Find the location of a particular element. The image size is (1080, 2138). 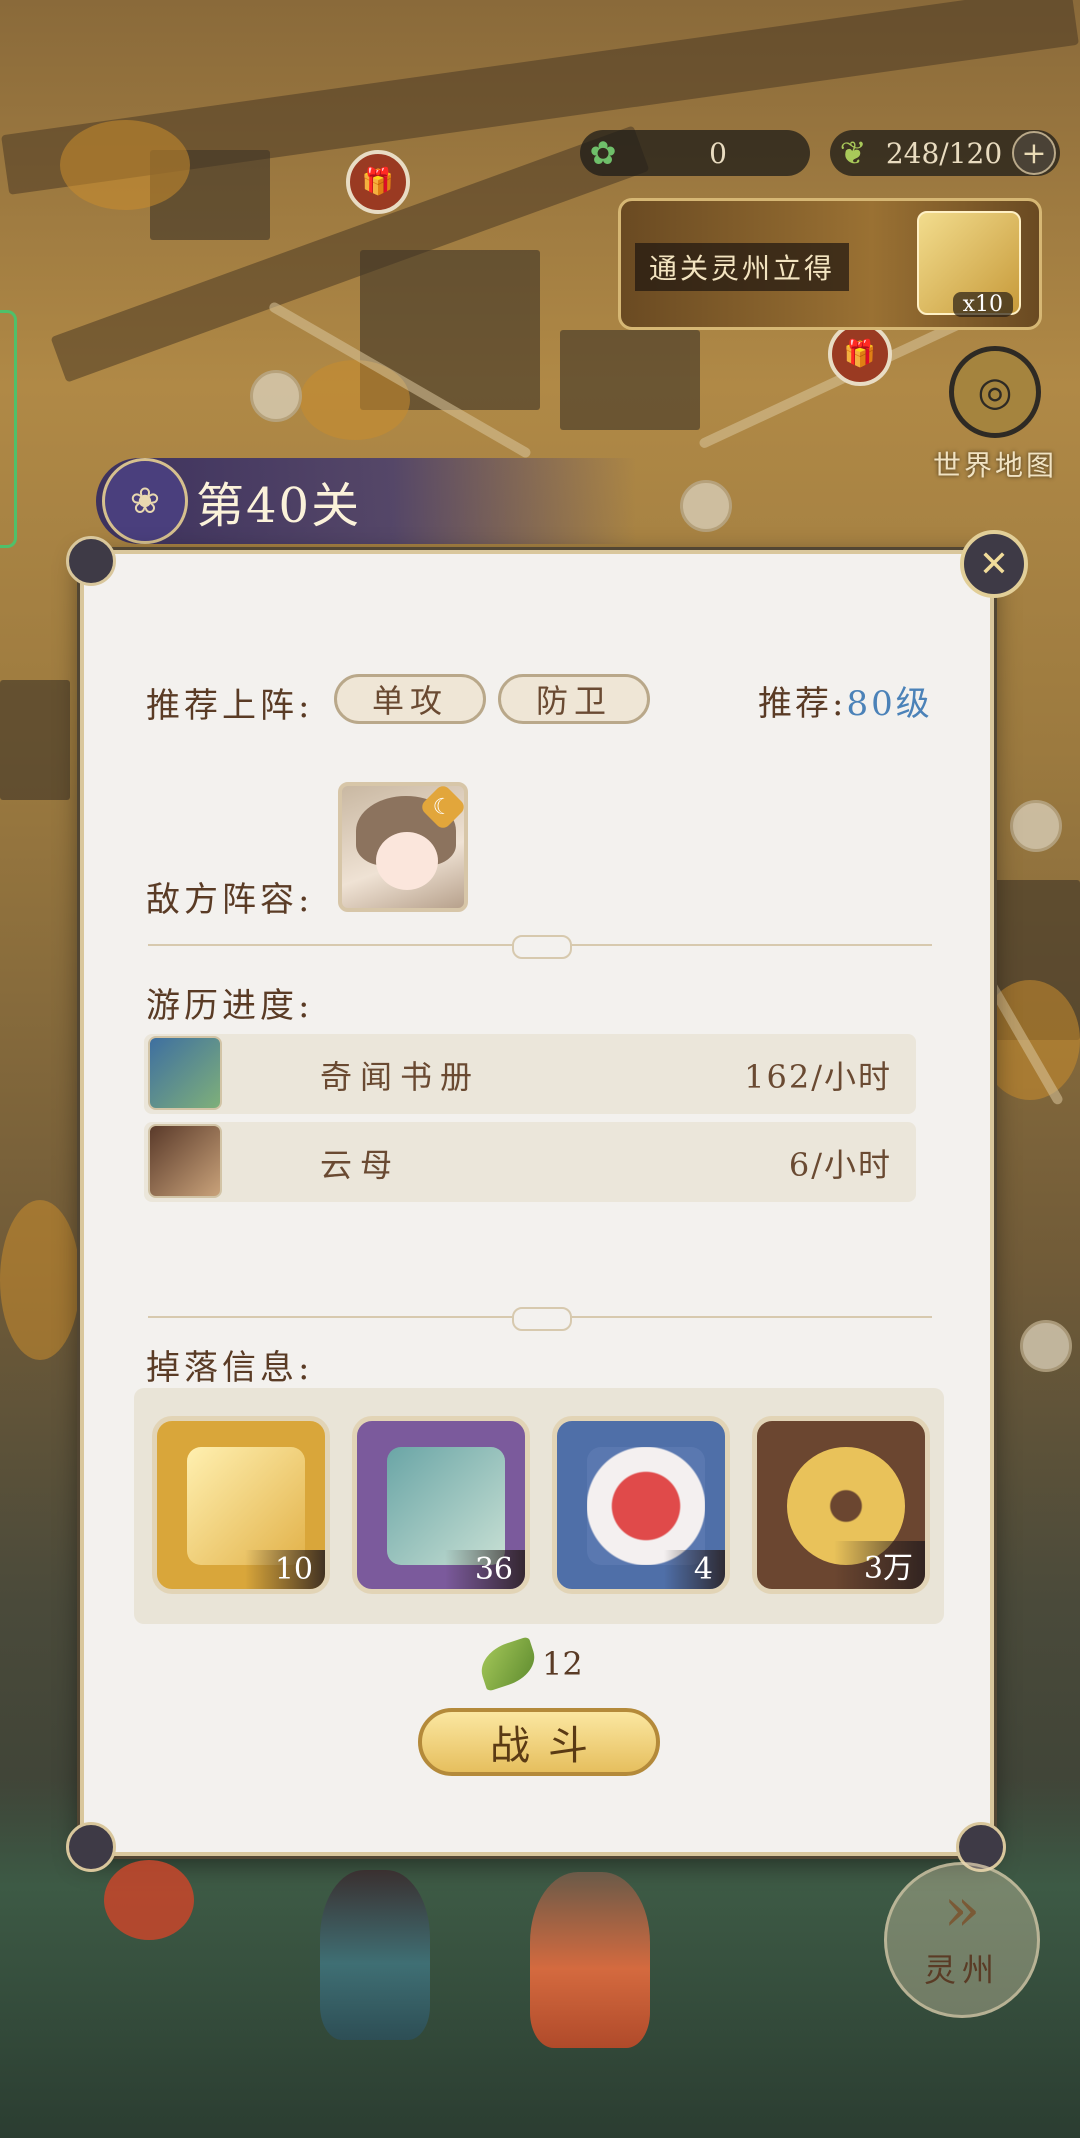

golden-scroll-icon is located at coordinates (246, 1506).